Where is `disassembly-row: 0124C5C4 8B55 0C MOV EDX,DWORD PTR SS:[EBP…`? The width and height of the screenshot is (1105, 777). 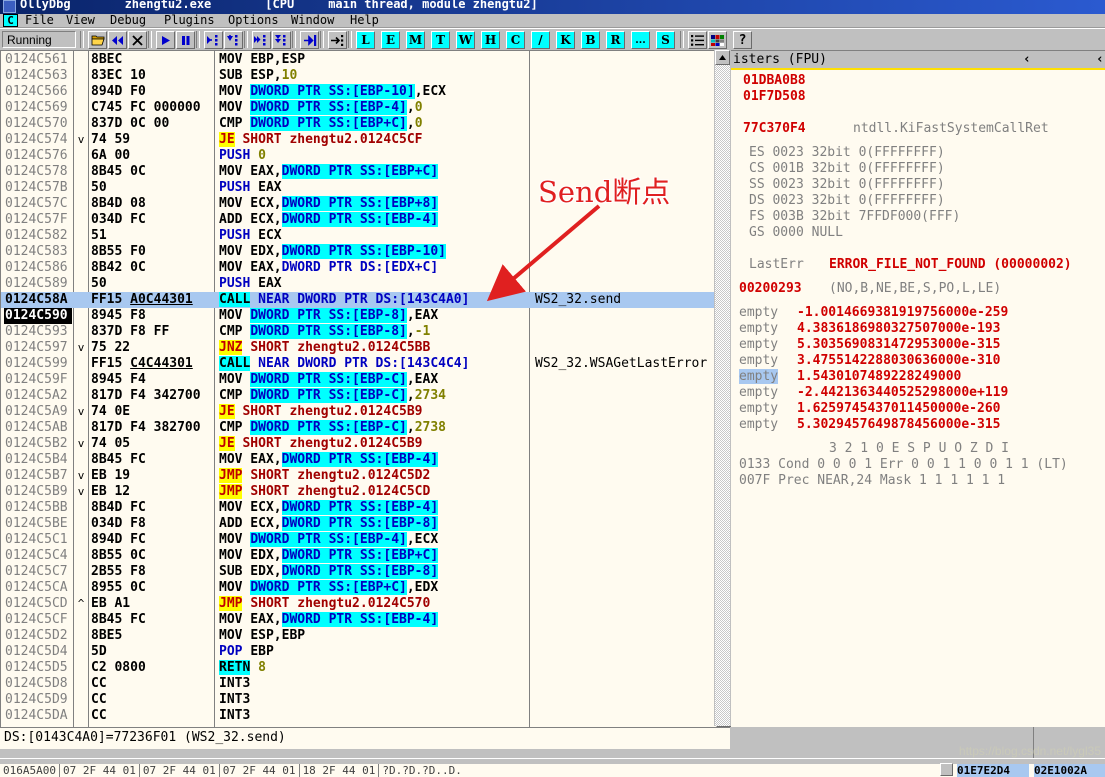 disassembly-row: 0124C5C4 8B55 0C MOV EDX,DWORD PTR SS:[EBP… is located at coordinates (358, 556).